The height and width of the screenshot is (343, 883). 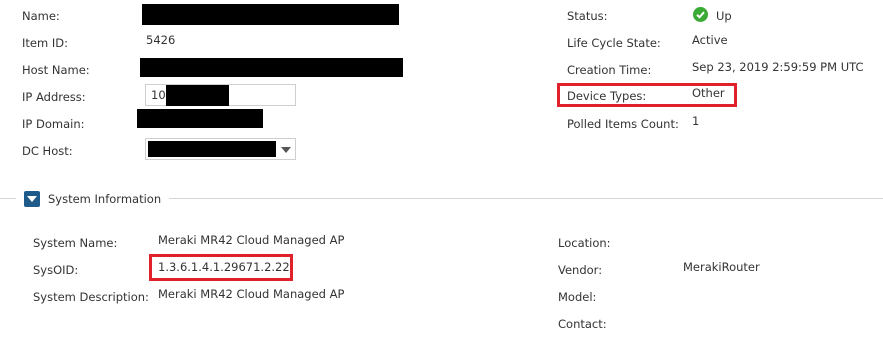 What do you see at coordinates (710, 40) in the screenshot?
I see `life-cycle-value: Active` at bounding box center [710, 40].